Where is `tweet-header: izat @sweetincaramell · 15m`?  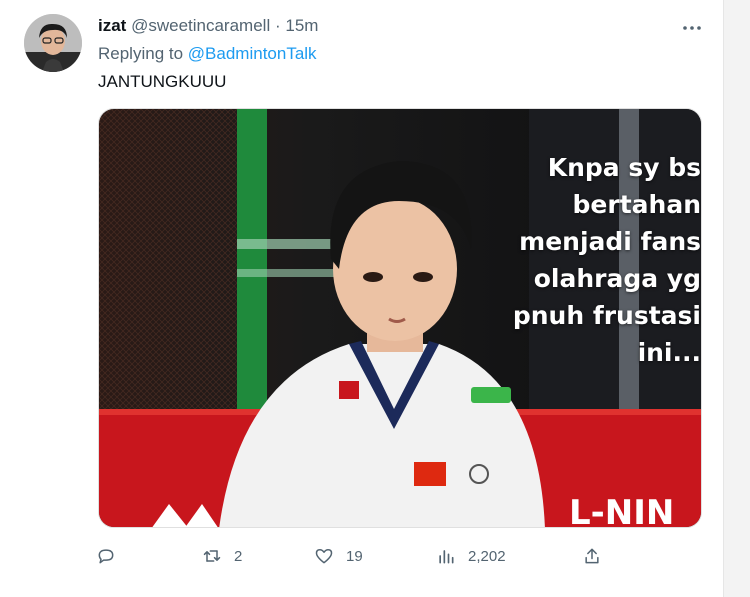 tweet-header: izat @sweetincaramell · 15m is located at coordinates (208, 26).